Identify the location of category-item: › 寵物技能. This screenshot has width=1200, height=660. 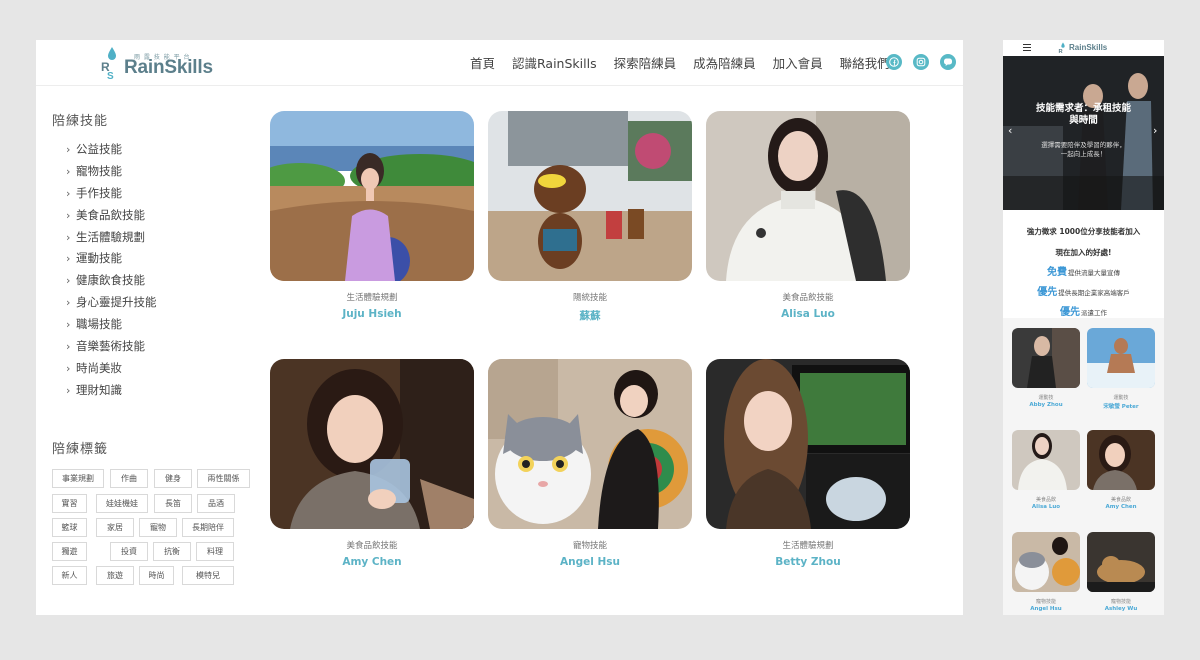
(159, 172).